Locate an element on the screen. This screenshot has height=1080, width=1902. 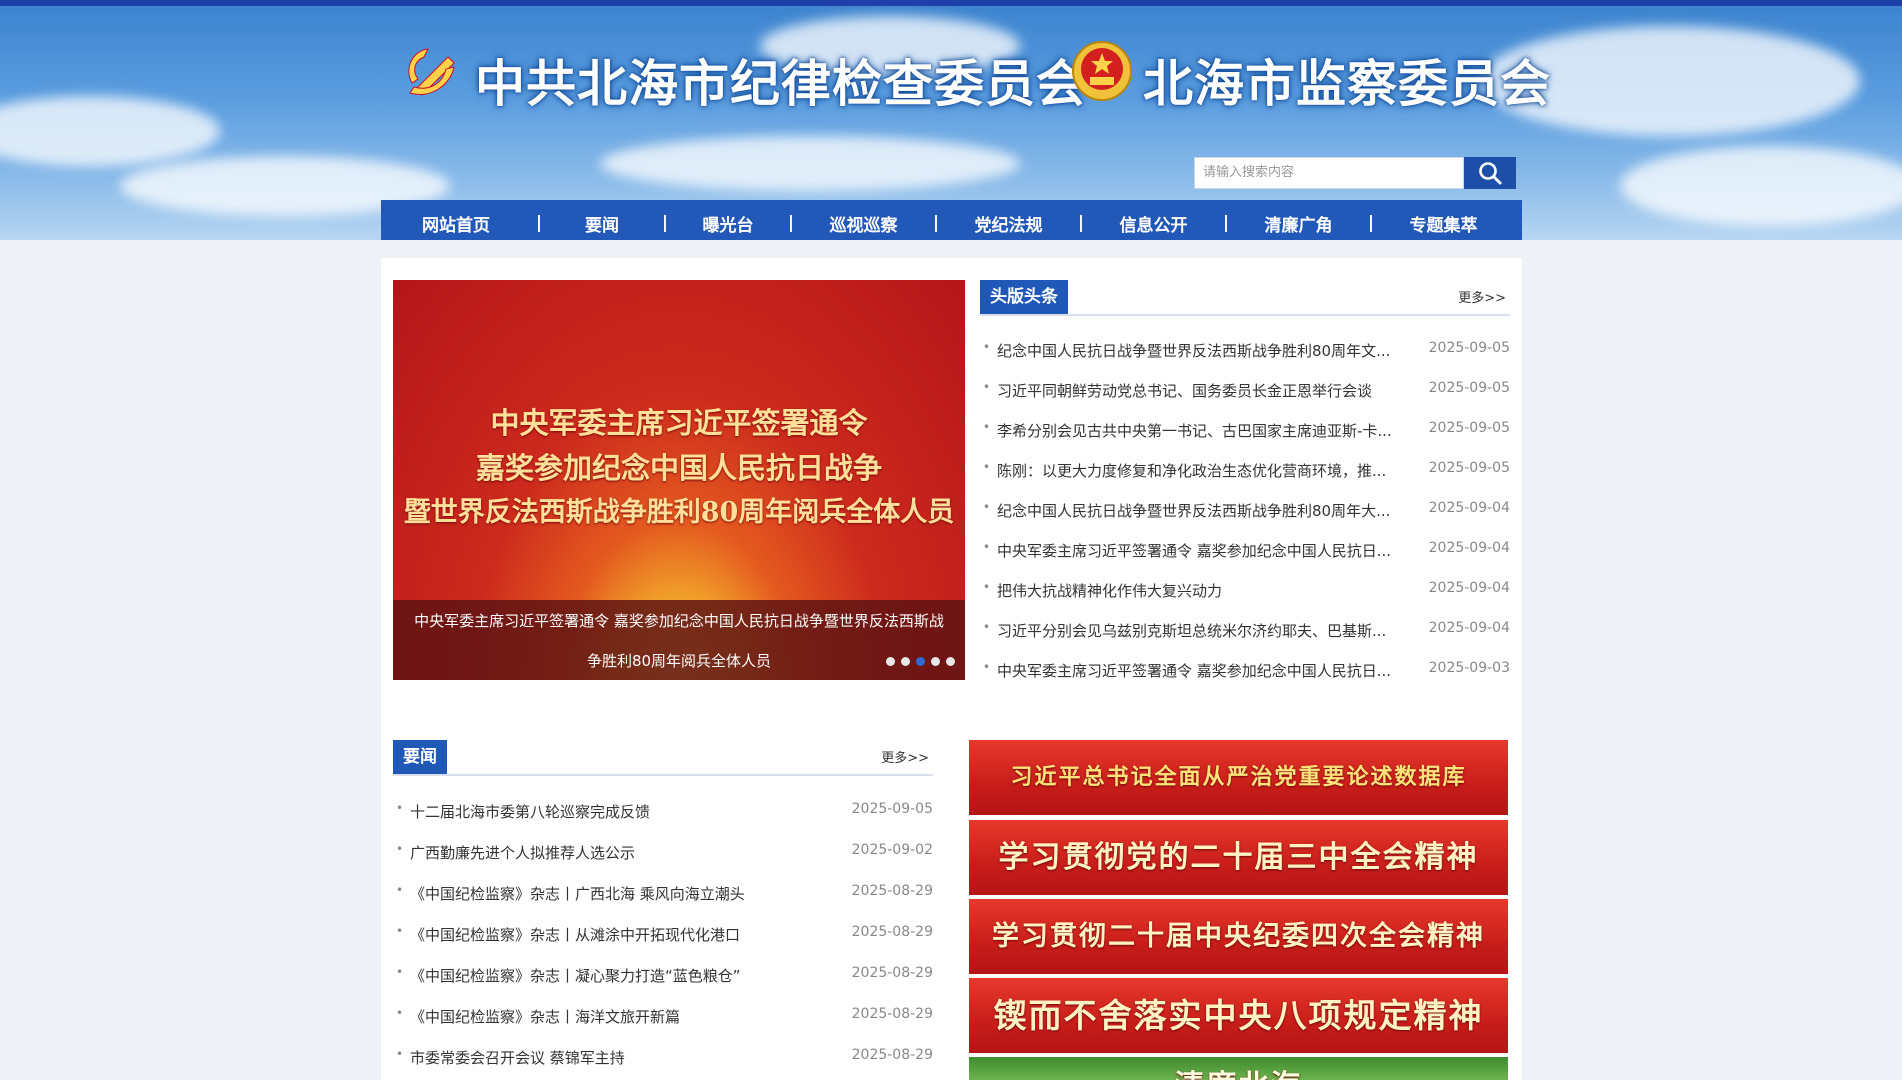
list-item: • 陈刚：以更大力度修复和净化政治生态优化营商环境，推... 2025-09-05 is located at coordinates (1245, 471).